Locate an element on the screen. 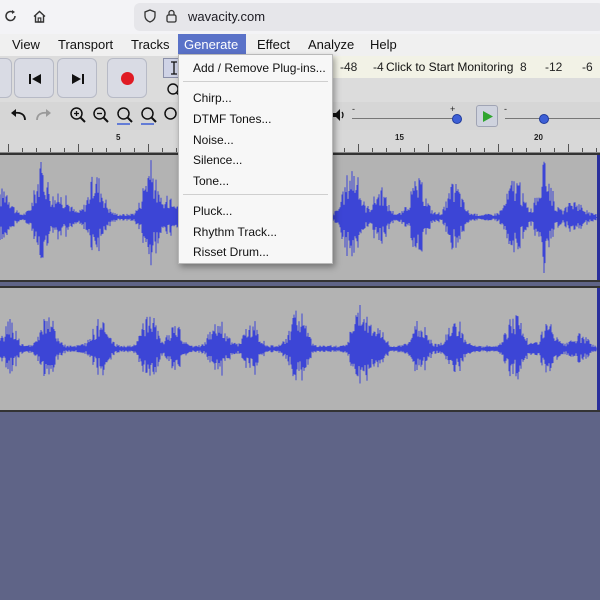  meter-label: -48 is located at coordinates (349, 67).